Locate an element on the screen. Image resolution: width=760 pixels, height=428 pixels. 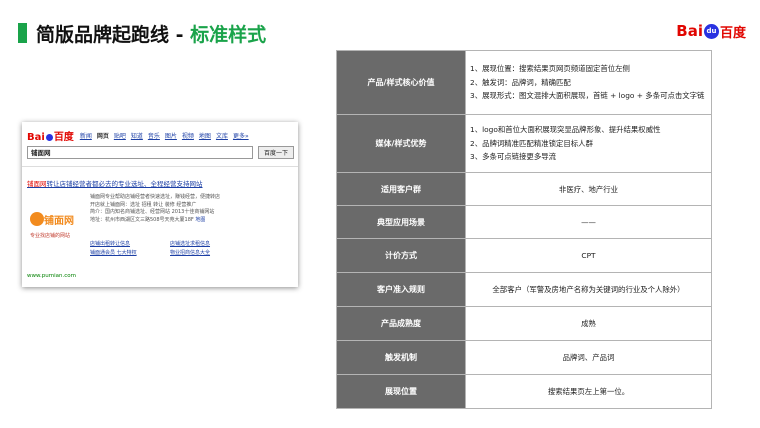
page-title: 简版品牌起跑线 - 标准样式 is located at coordinates (151, 33).